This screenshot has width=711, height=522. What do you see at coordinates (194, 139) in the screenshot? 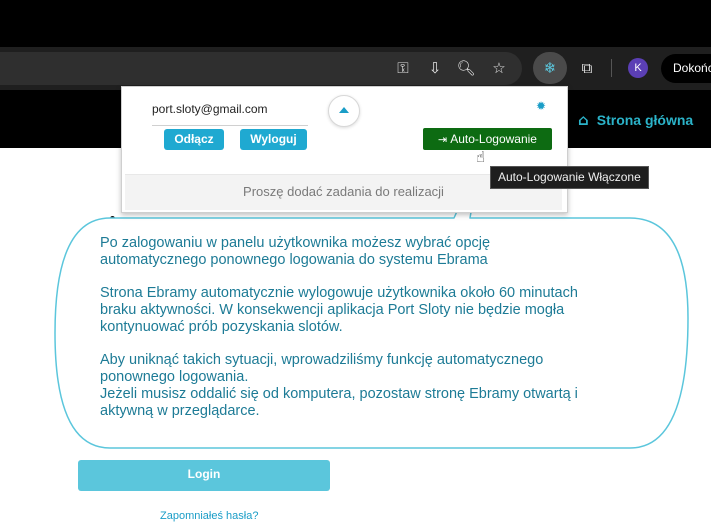
I see `disconnect-button: Odłącz` at bounding box center [194, 139].